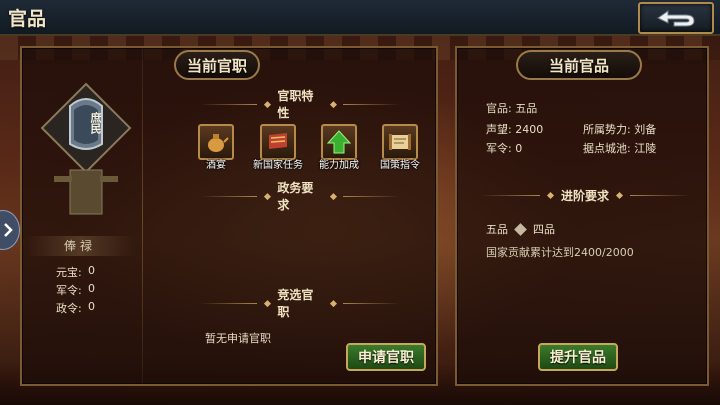 The width and height of the screenshot is (720, 405). Describe the element at coordinates (645, 148) in the screenshot. I see `city-value: 江陵` at that location.